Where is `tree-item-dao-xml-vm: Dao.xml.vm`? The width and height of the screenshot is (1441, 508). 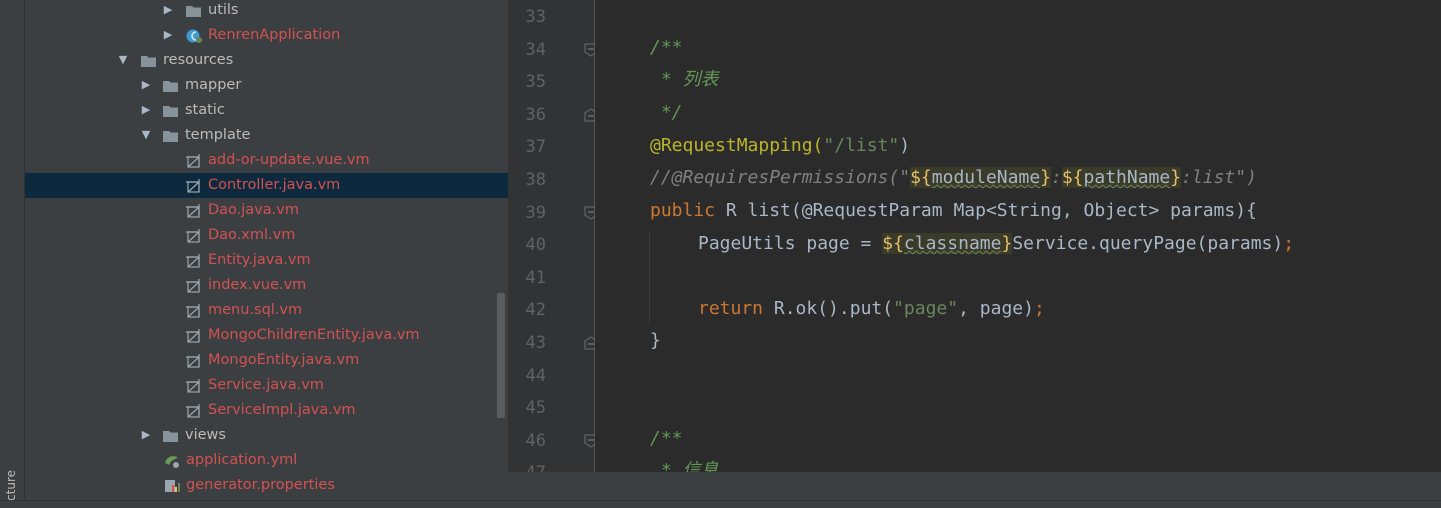
tree-item-dao-xml-vm: Dao.xml.vm is located at coordinates (266, 235).